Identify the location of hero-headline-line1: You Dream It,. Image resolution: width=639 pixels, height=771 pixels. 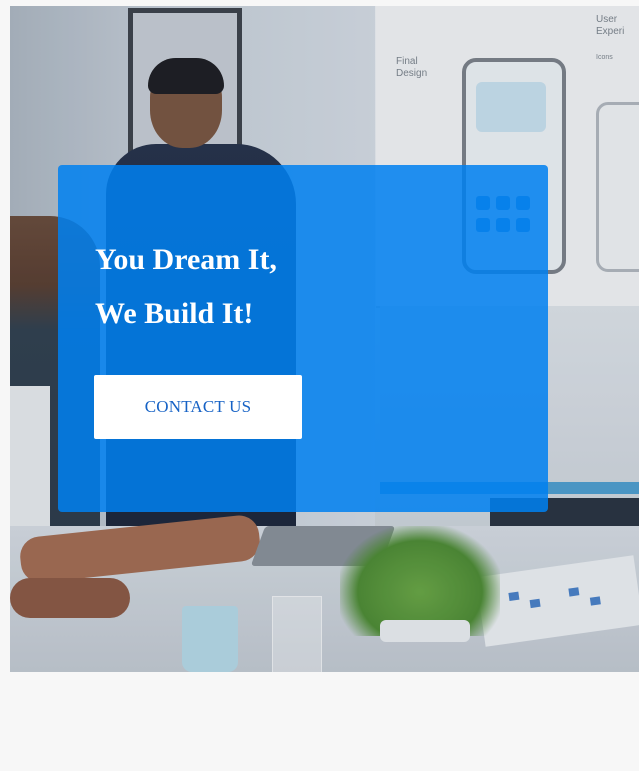
(186, 259).